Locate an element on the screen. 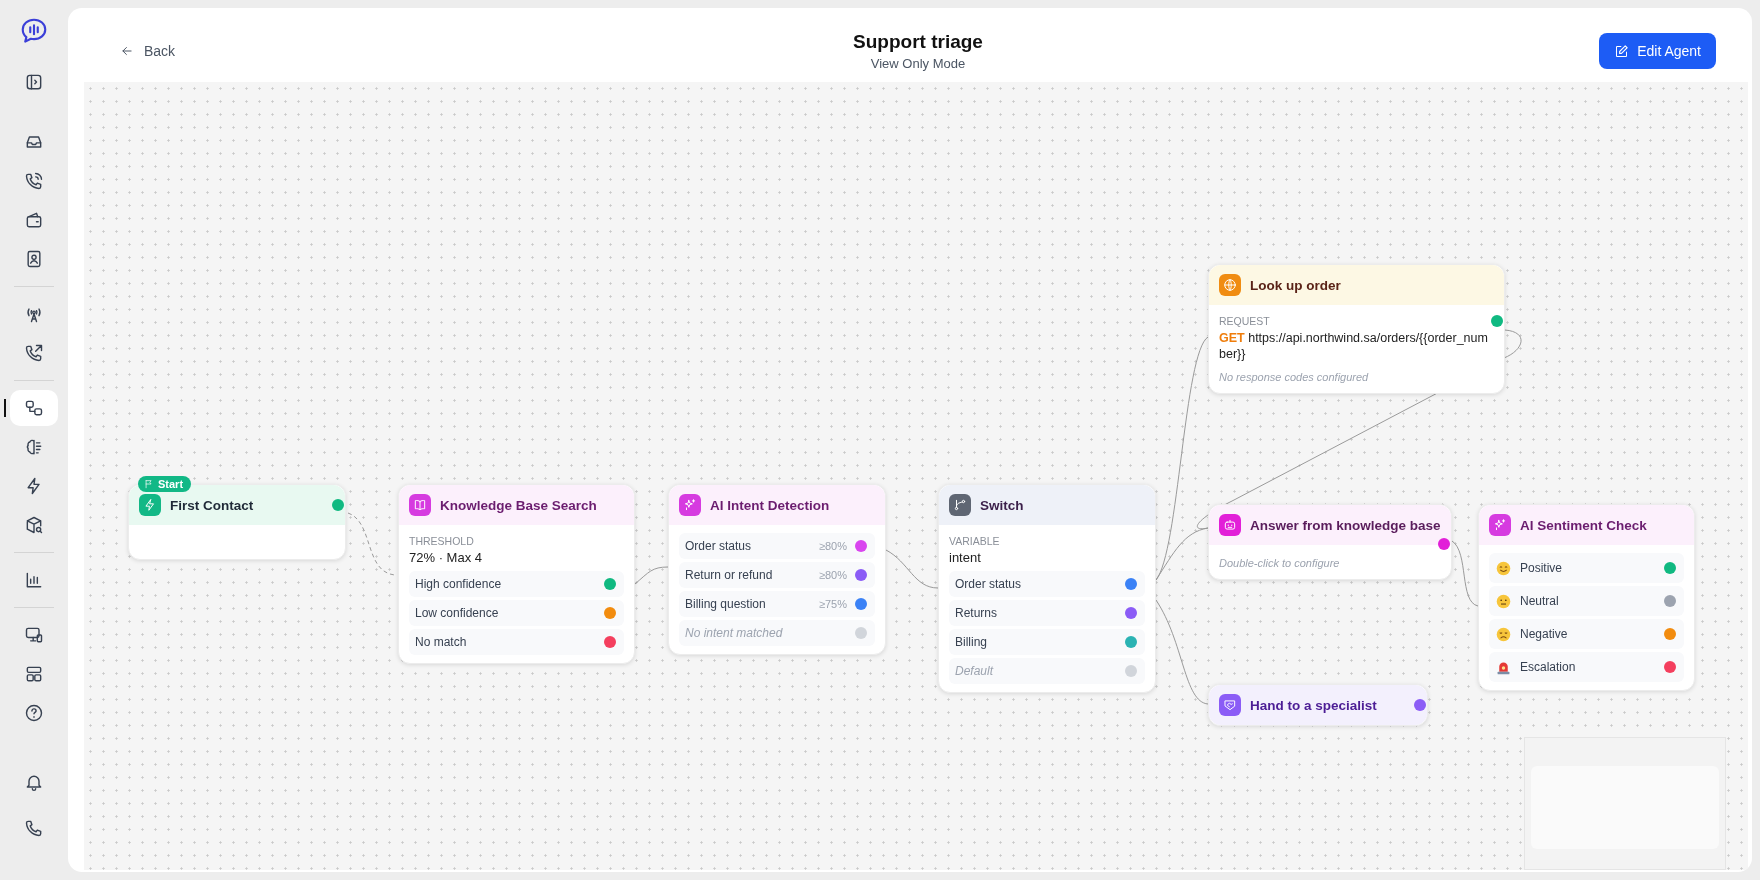 This screenshot has height=880, width=1760. output-label: Positive is located at coordinates (1542, 568).